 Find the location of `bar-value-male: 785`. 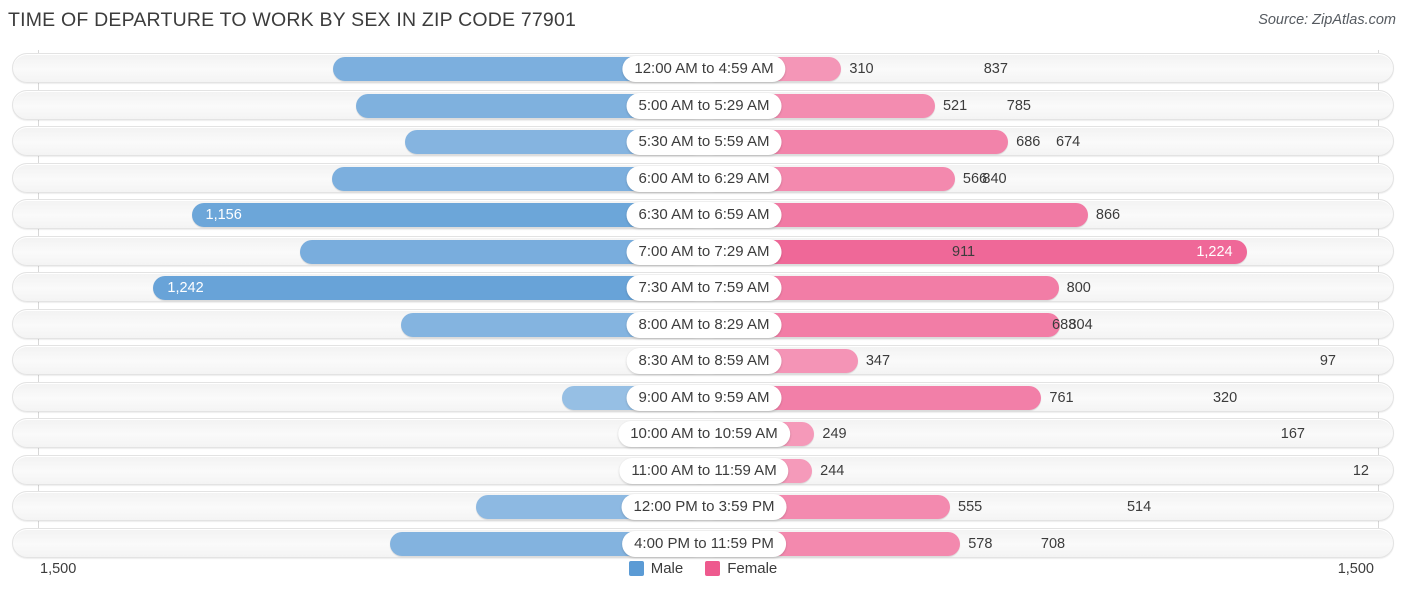

bar-value-male: 785 is located at coordinates (1018, 105).